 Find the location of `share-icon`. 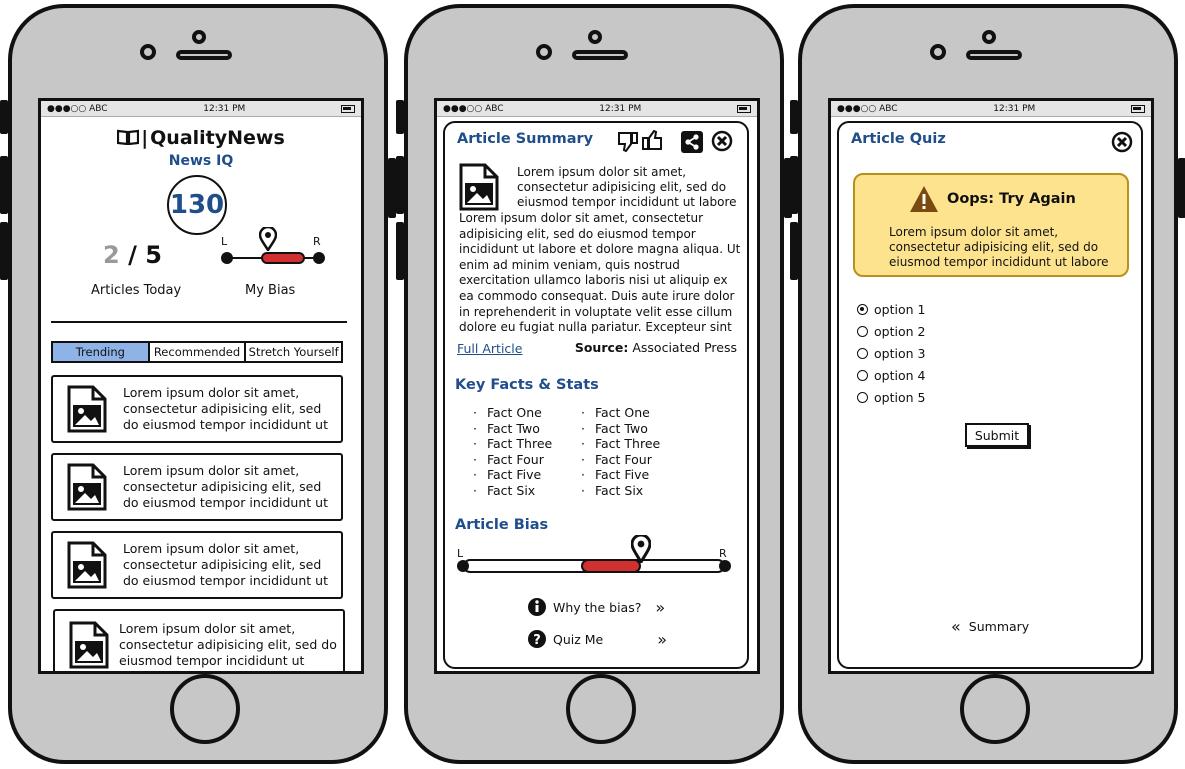

share-icon is located at coordinates (692, 142).